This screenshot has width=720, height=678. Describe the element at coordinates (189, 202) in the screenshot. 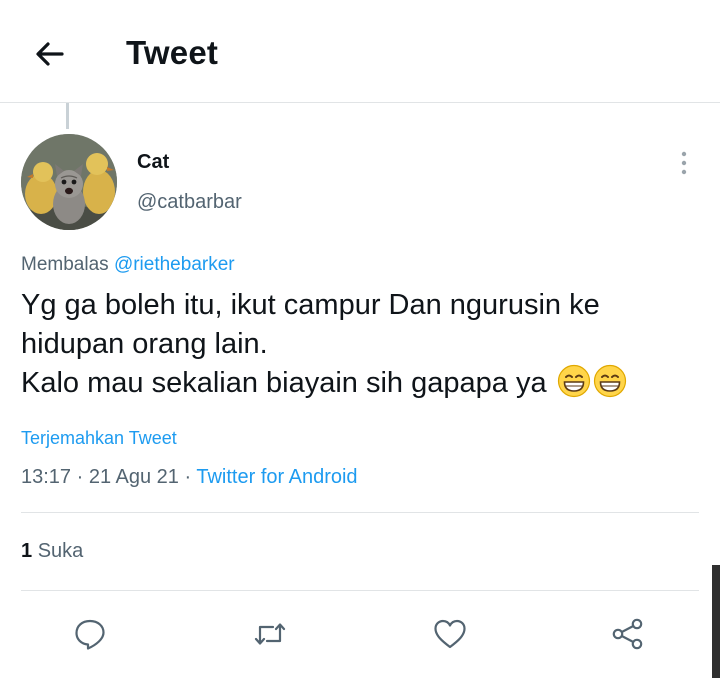

I see `author-handle: @catbarbar` at that location.